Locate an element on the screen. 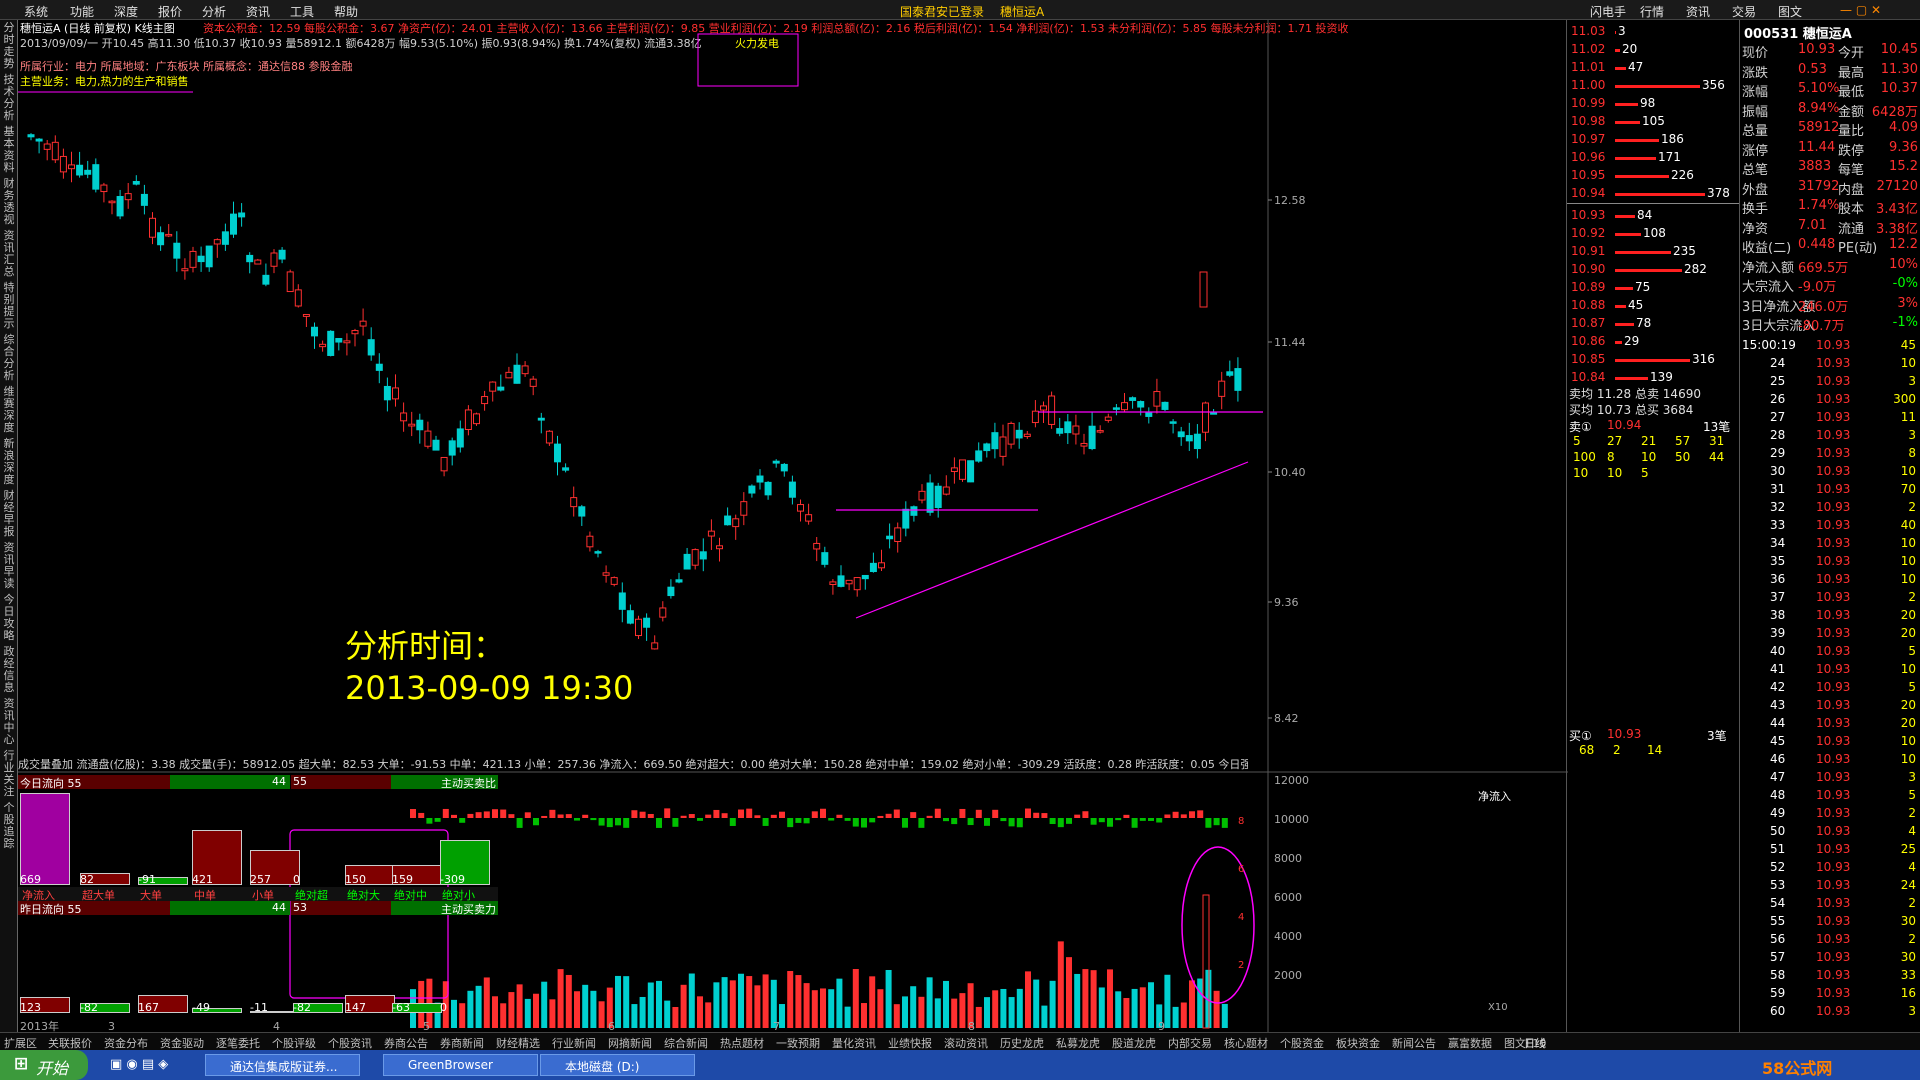 This screenshot has height=1080, width=1920. bottom-tab-11: 网摘新闻 is located at coordinates (630, 1043).